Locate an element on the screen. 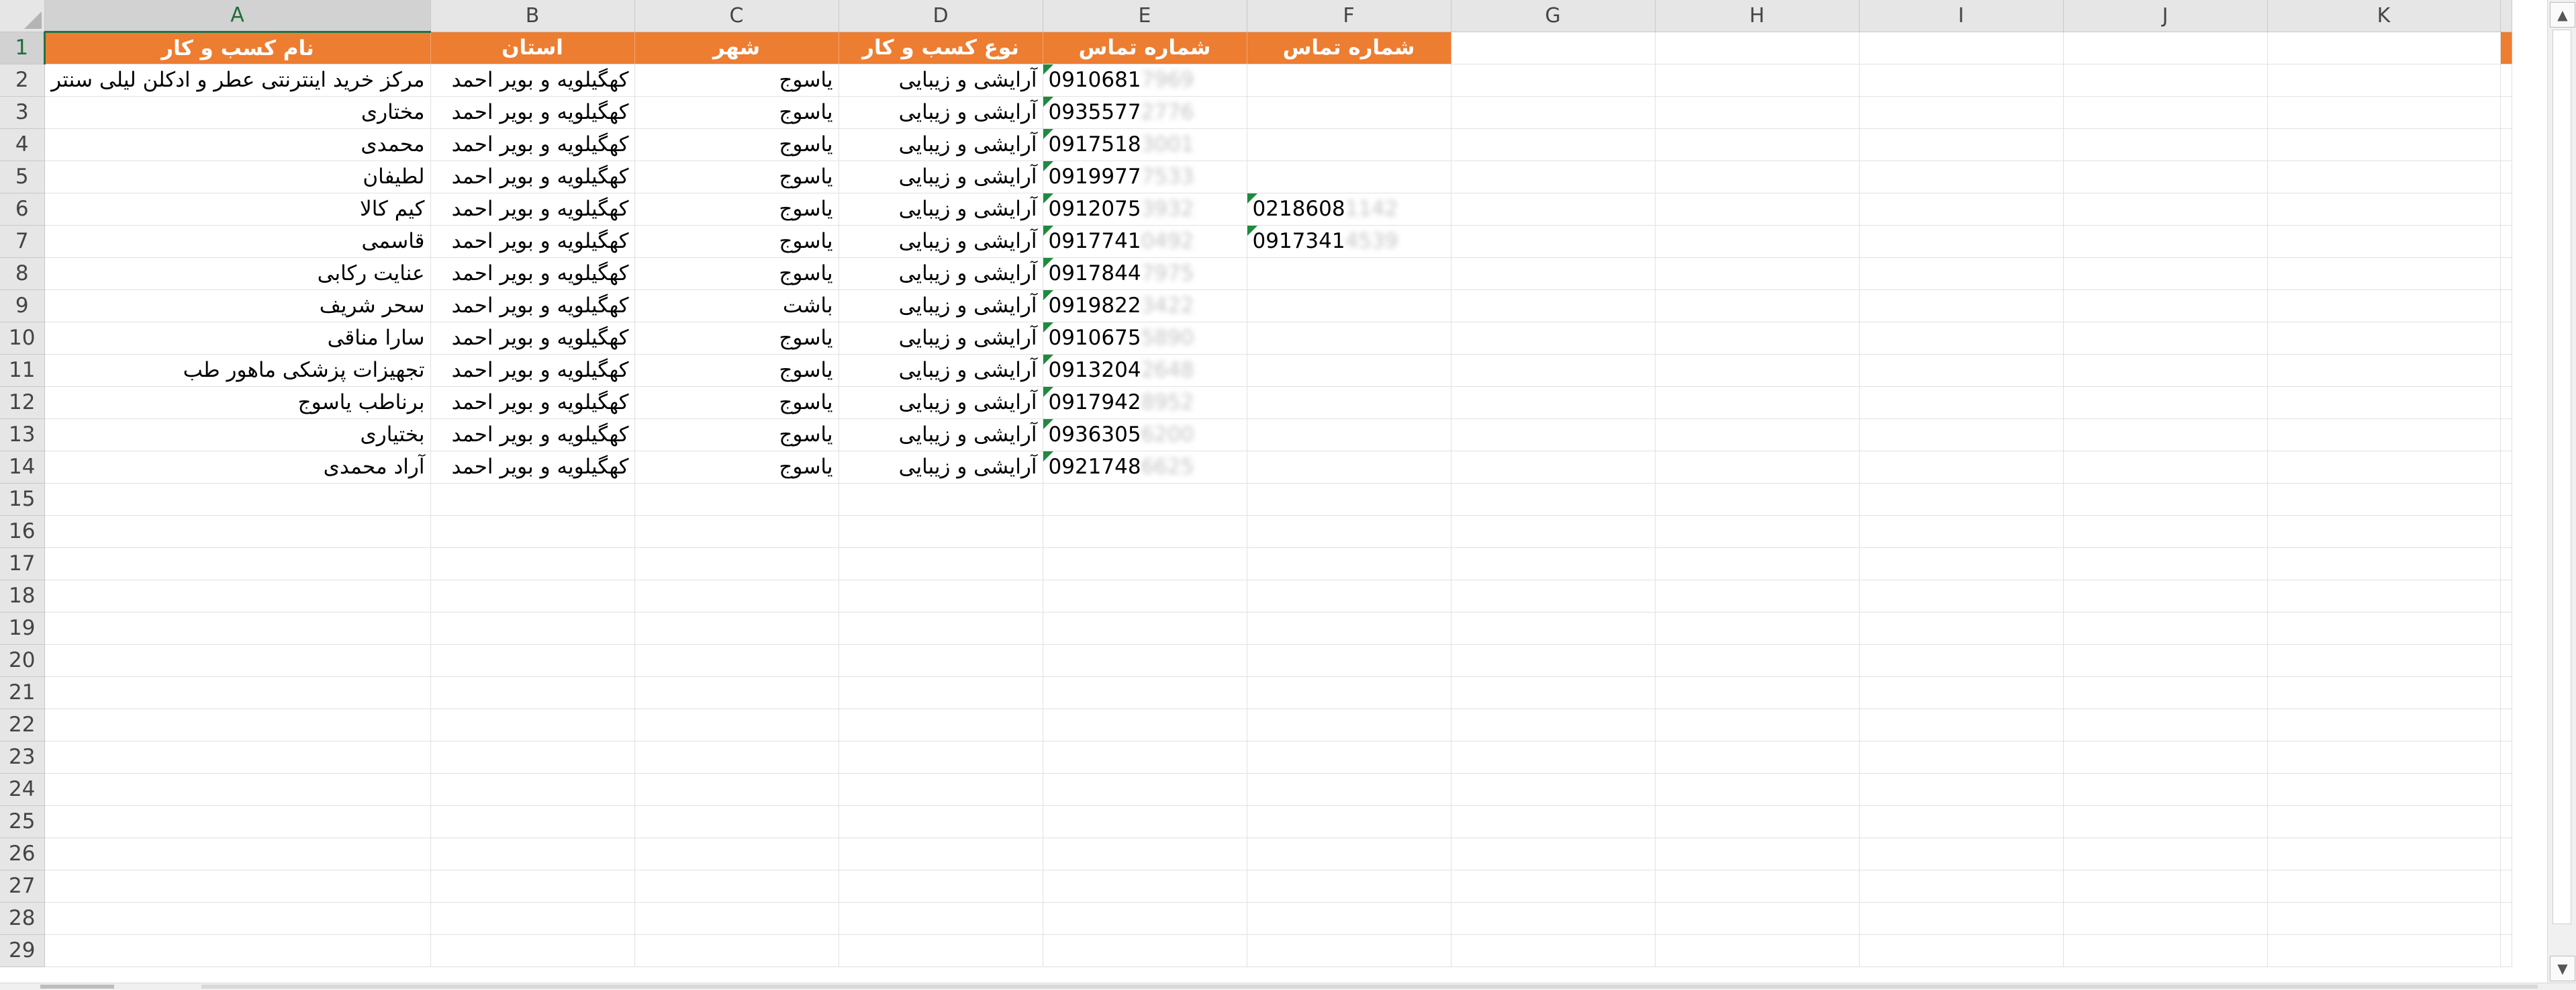 Image resolution: width=2576 pixels, height=990 pixels. phone-cell: 09363056200 is located at coordinates (1145, 435).